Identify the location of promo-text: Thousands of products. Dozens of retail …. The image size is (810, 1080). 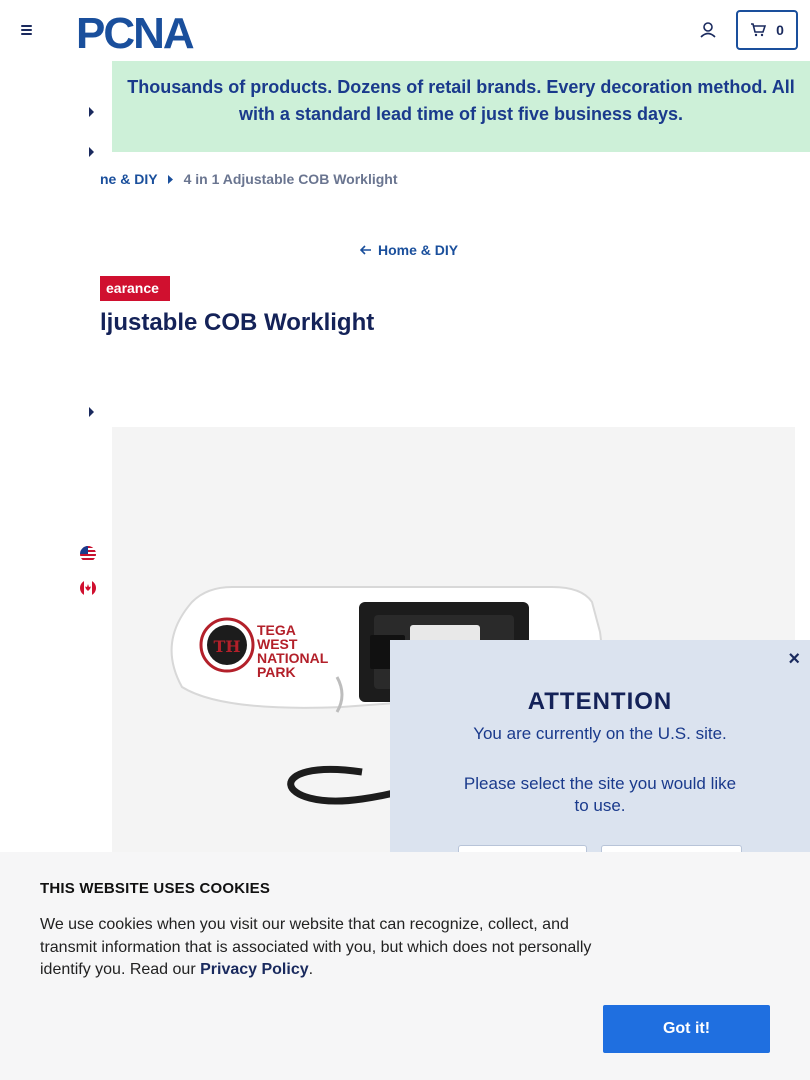
(461, 101).